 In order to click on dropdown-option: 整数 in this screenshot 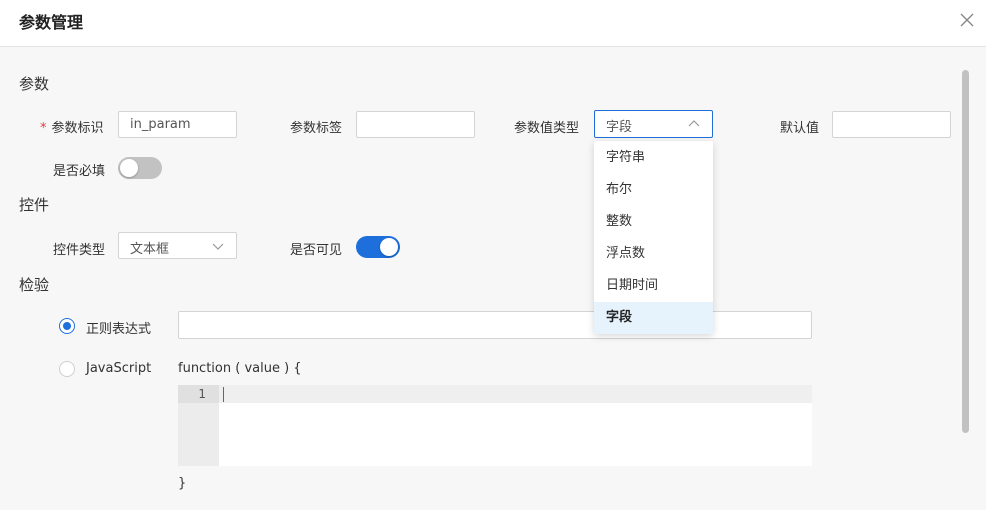, I will do `click(653, 222)`.